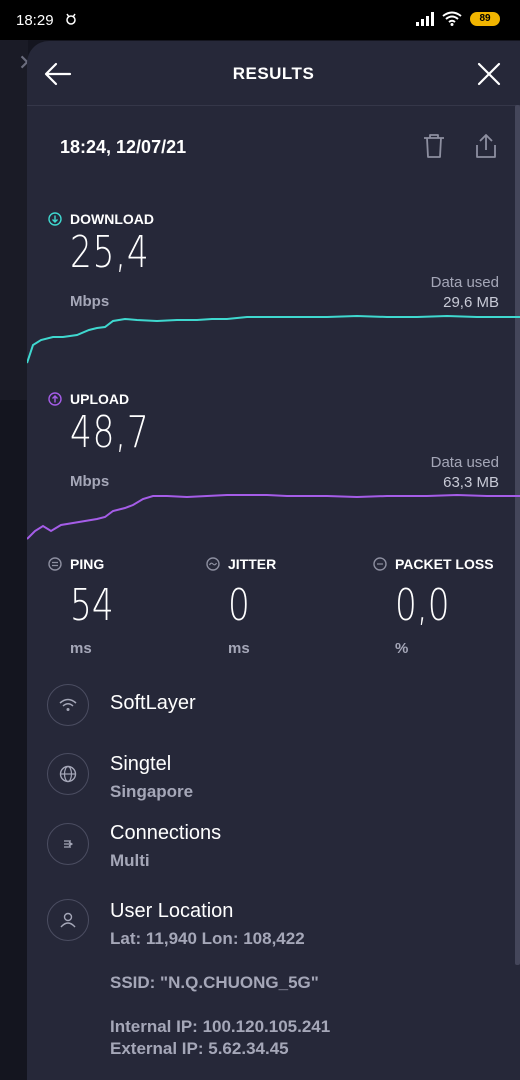  Describe the element at coordinates (214, 982) in the screenshot. I see `user-location-ssid: SSID: "N.Q.CHUONG_5G"` at that location.